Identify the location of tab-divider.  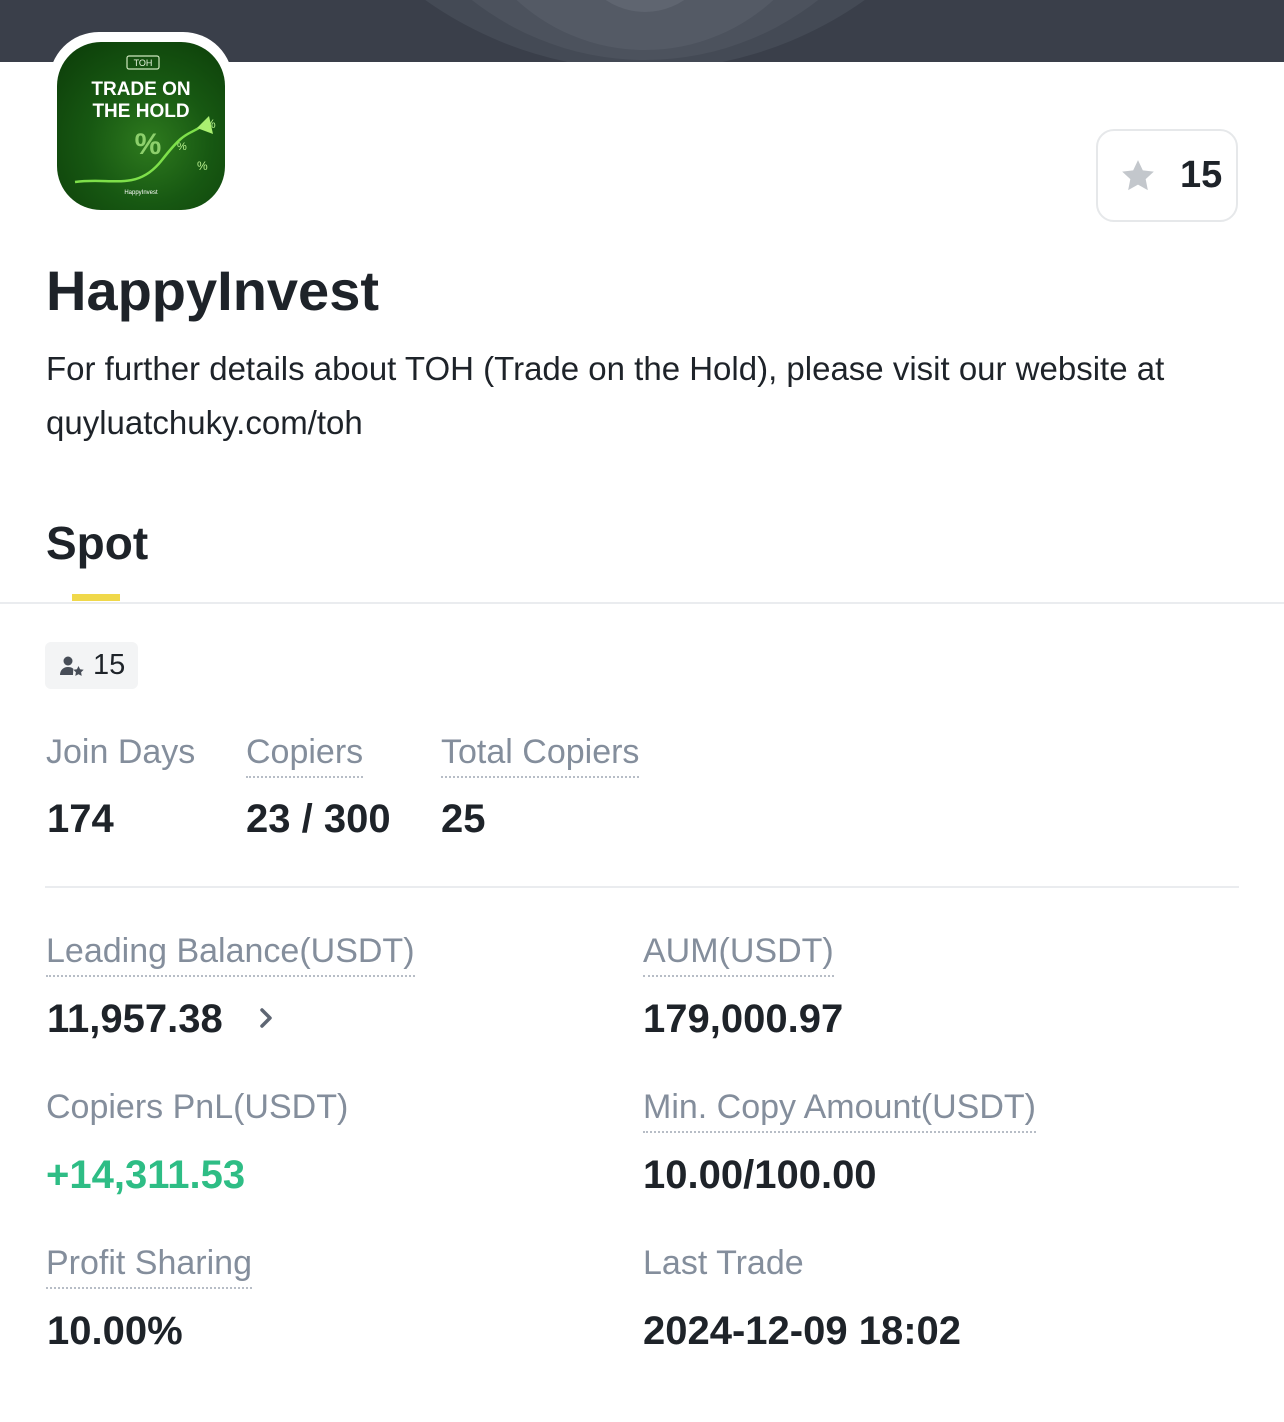
(642, 603).